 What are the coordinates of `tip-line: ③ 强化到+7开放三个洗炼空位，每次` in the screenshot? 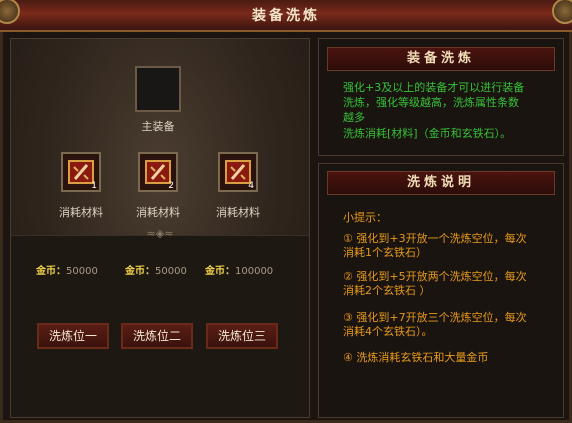 It's located at (435, 317).